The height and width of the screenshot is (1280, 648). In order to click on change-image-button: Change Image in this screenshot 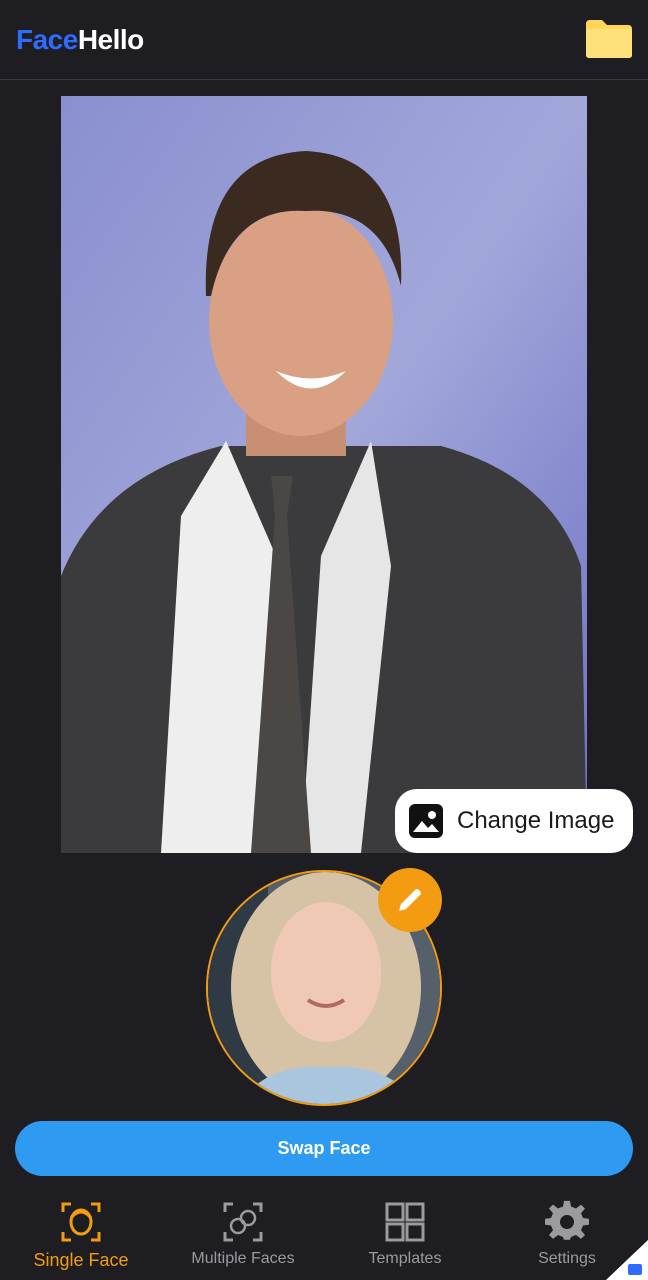, I will do `click(514, 821)`.